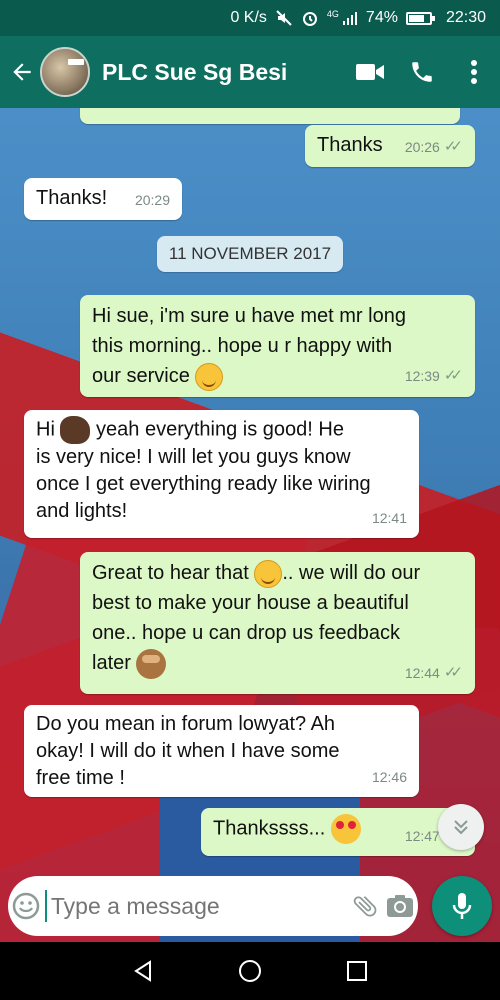  I want to click on time-label: 12:44, so click(422, 673).